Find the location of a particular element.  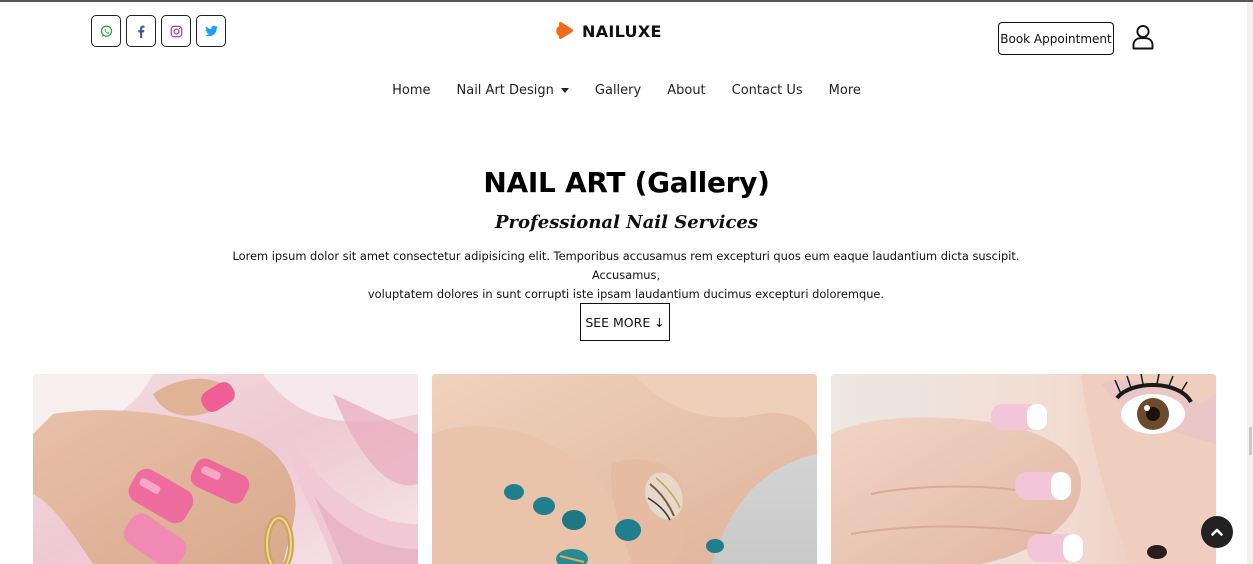

scroll-to-top-button is located at coordinates (1217, 532).